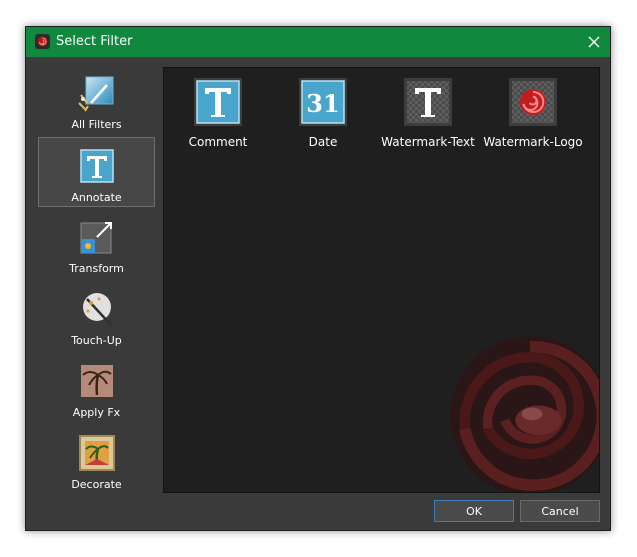  What do you see at coordinates (96, 340) in the screenshot?
I see `category-label: Touch-Up` at bounding box center [96, 340].